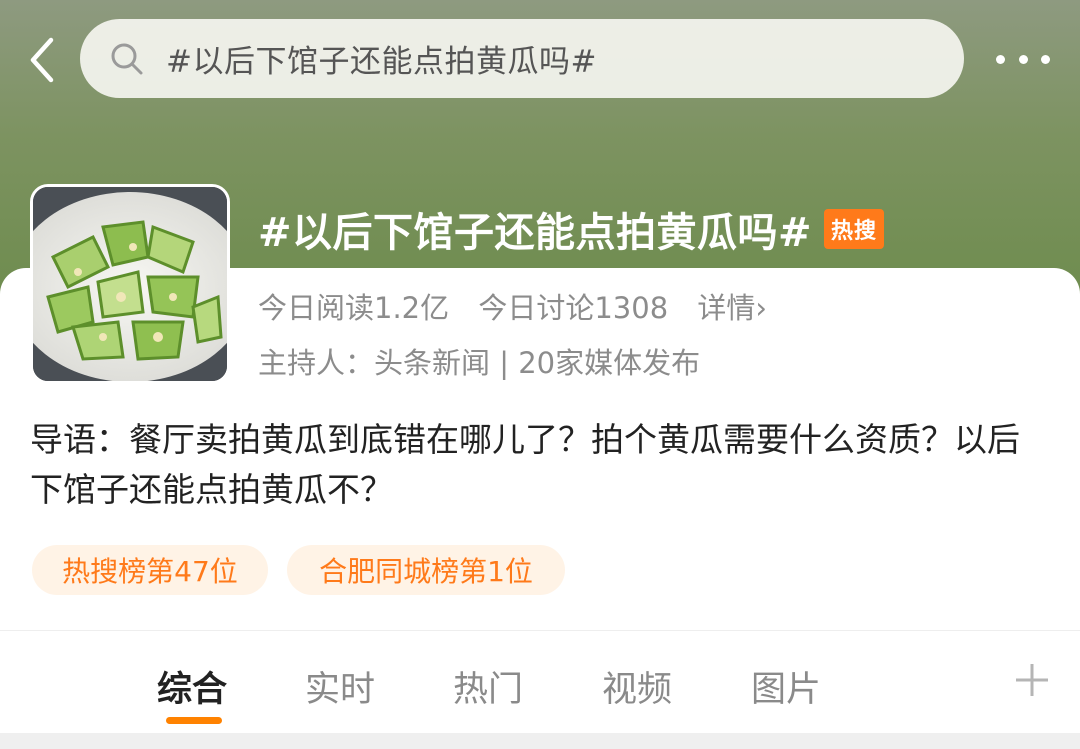 The width and height of the screenshot is (1080, 749). Describe the element at coordinates (479, 363) in the screenshot. I see `topic-host: 主持人：头条新闻 | 20家媒体发布` at that location.